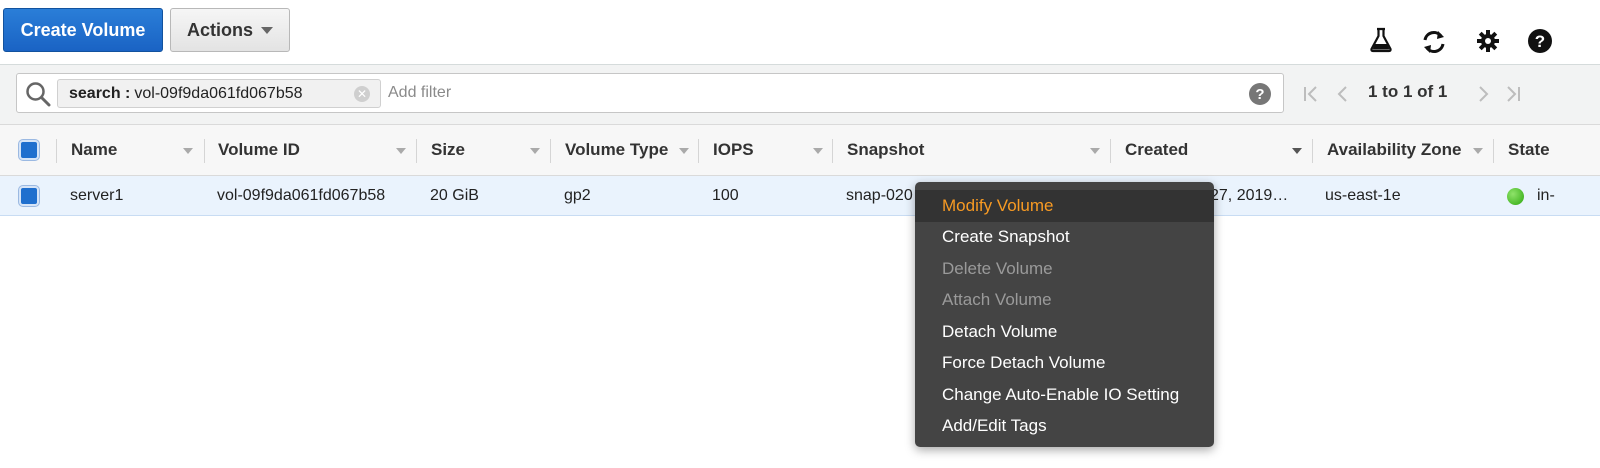 This screenshot has height=468, width=1600. What do you see at coordinates (1434, 42) in the screenshot?
I see `refresh-icon` at bounding box center [1434, 42].